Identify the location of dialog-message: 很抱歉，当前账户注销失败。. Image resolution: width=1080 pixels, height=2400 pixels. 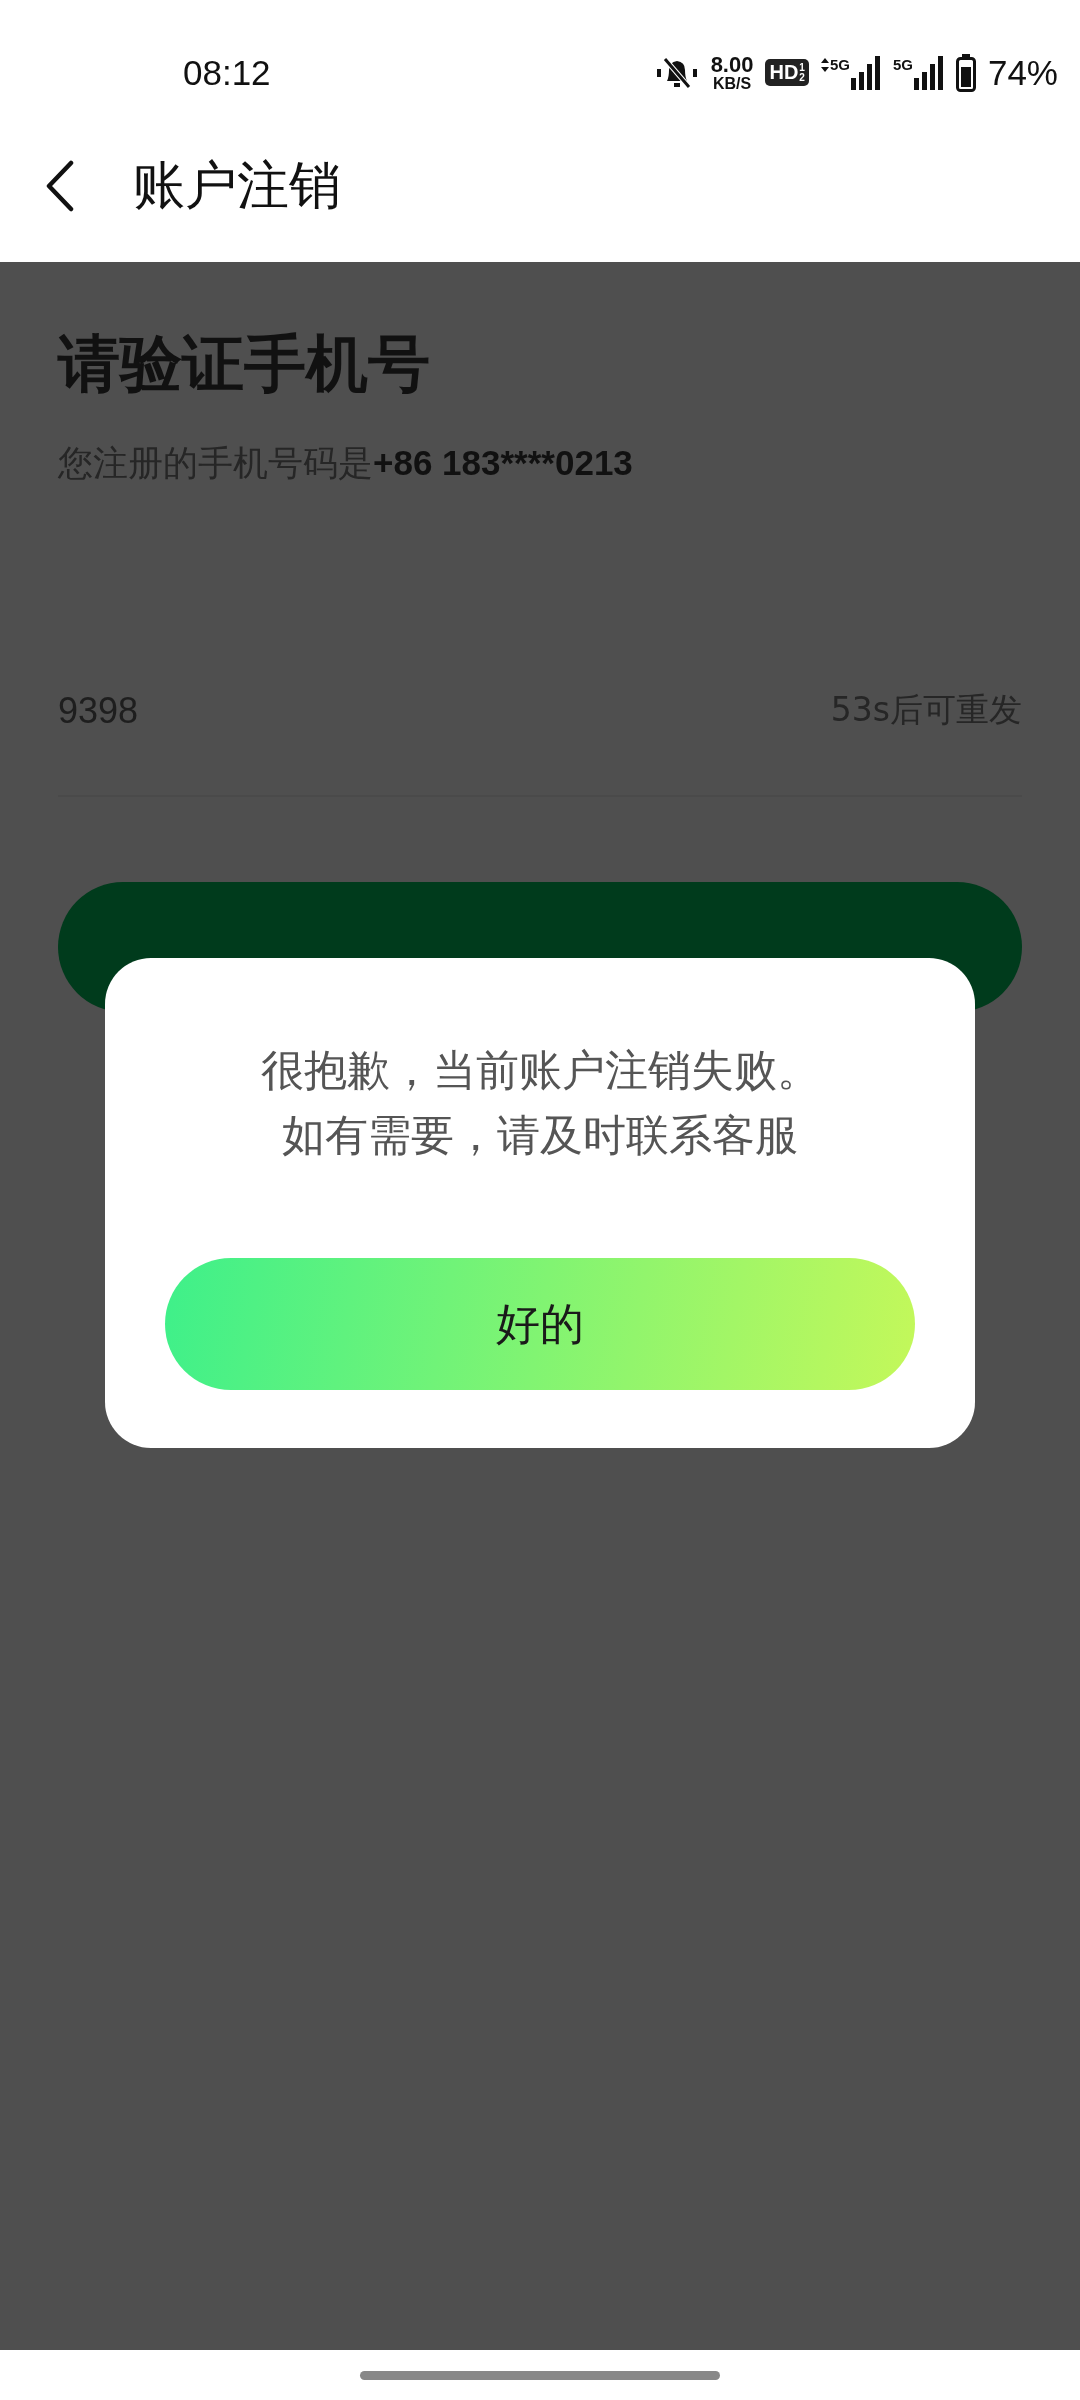
(540, 1070).